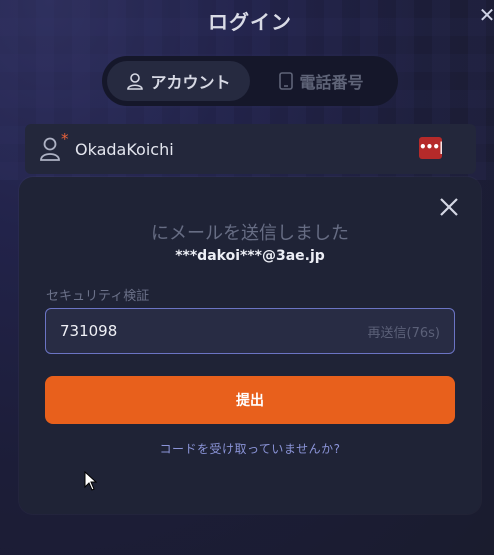 Image resolution: width=494 pixels, height=555 pixels. I want to click on close-icon: ✕, so click(486, 15).